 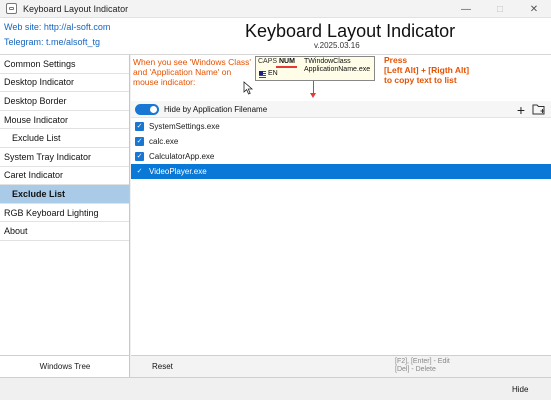 What do you see at coordinates (162, 366) in the screenshot?
I see `reset-button: Reset` at bounding box center [162, 366].